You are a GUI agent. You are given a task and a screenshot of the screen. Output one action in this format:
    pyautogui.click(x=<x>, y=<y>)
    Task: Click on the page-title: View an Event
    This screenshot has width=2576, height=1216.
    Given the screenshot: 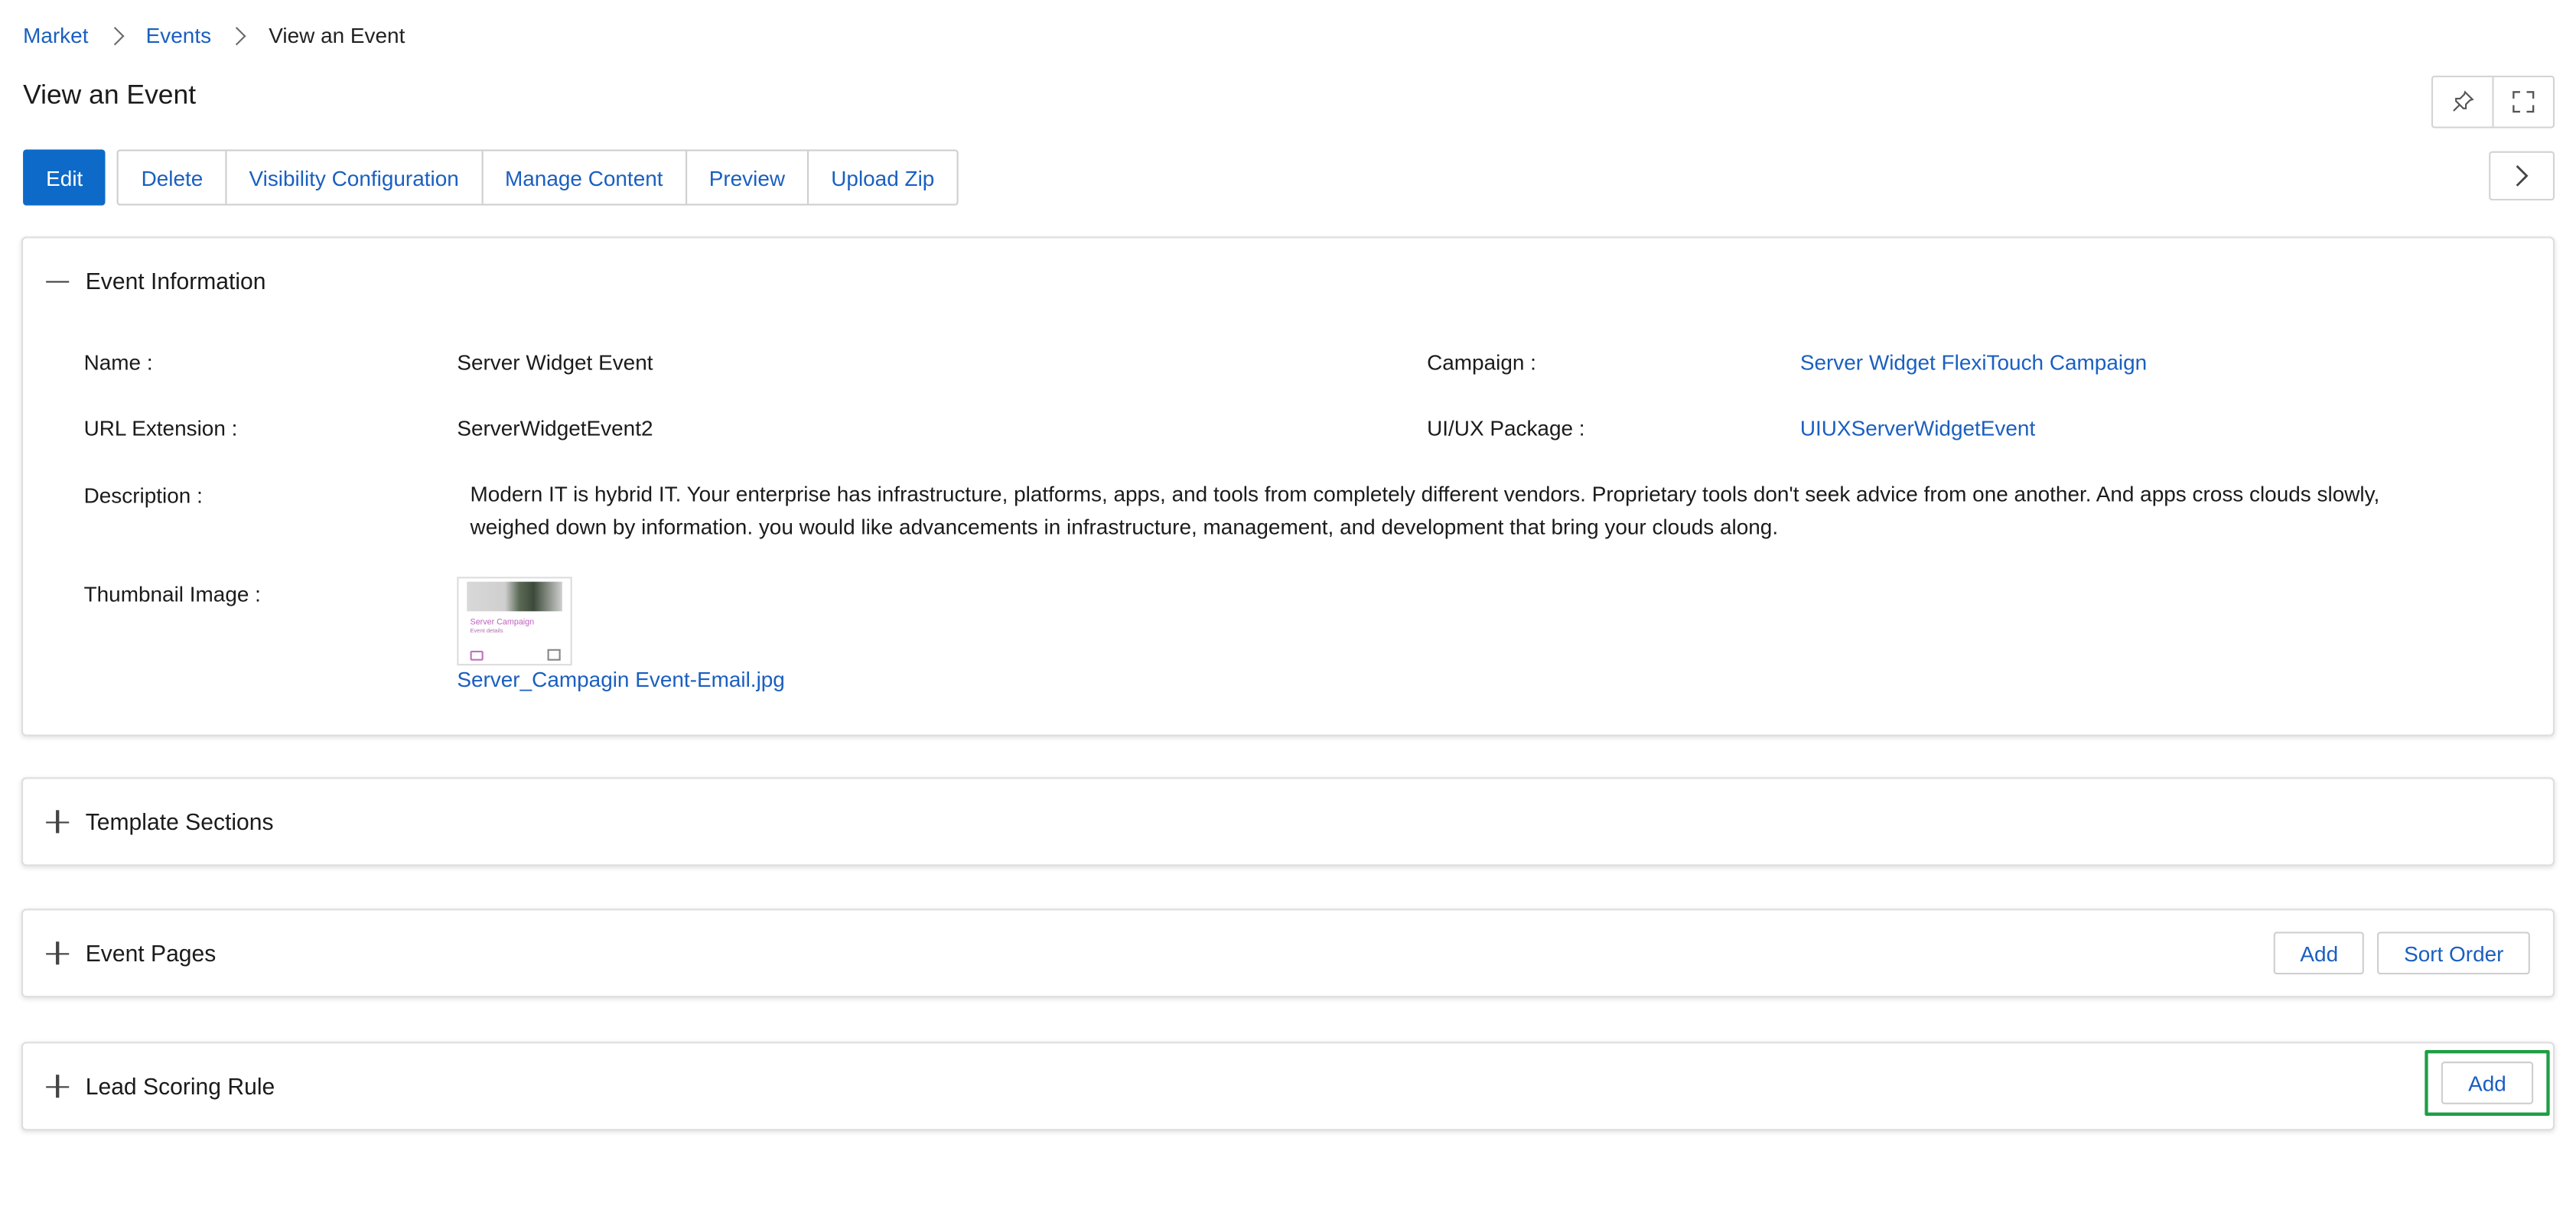 What is the action you would take?
    pyautogui.click(x=110, y=95)
    